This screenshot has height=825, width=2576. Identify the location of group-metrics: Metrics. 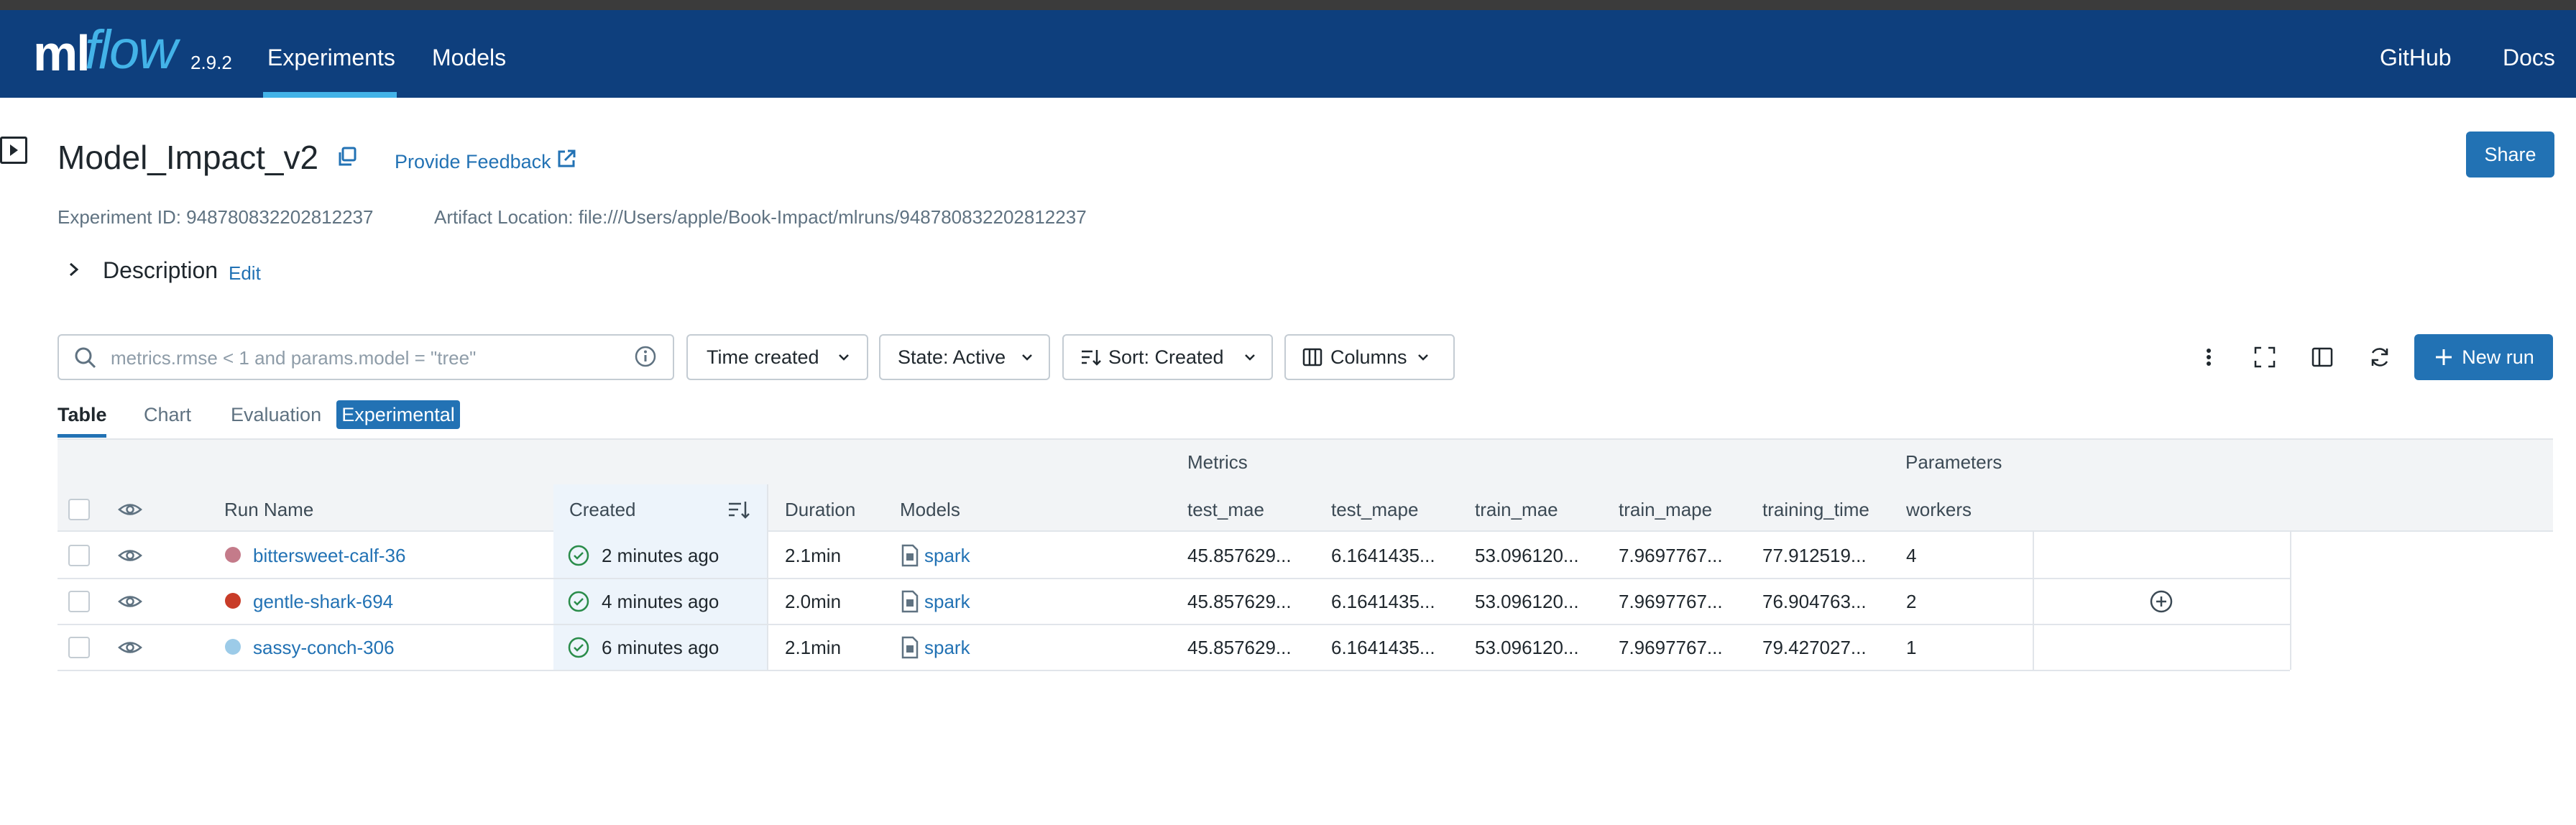
(1217, 462).